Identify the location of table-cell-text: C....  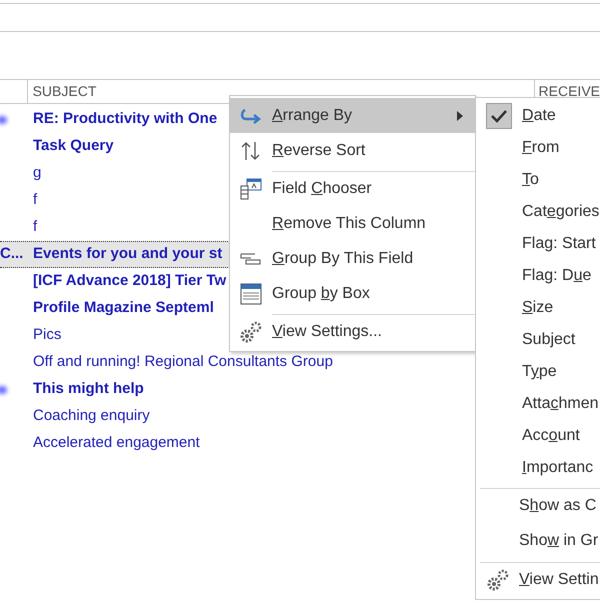
(12, 254).